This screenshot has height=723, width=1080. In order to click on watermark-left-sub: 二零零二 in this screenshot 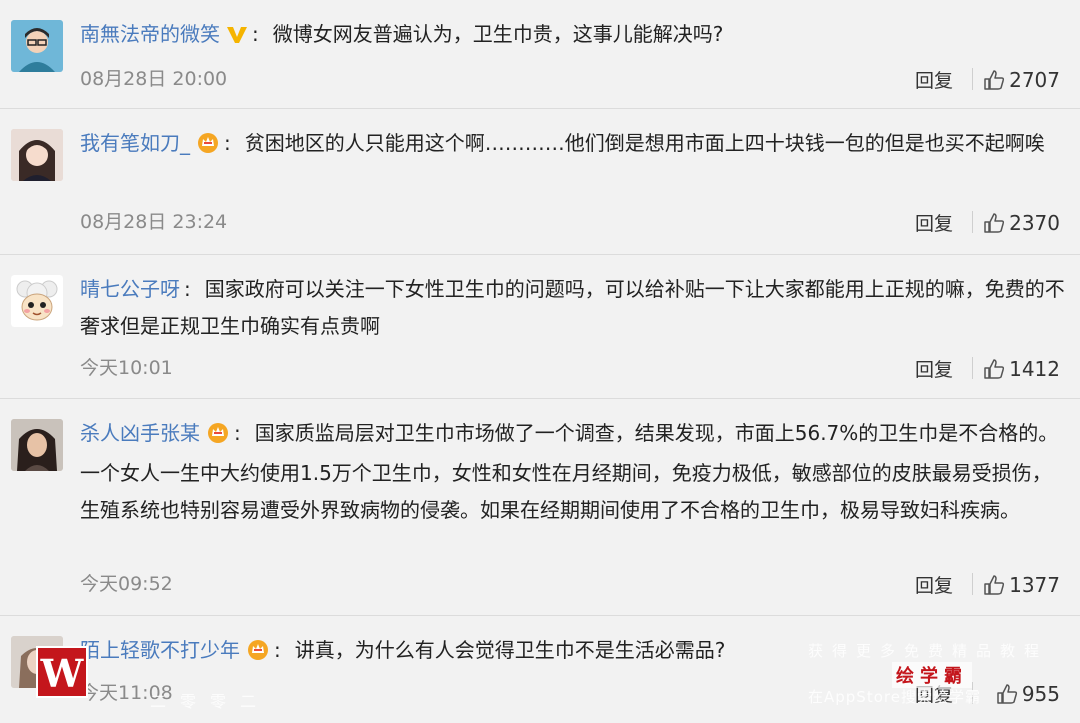, I will do `click(210, 701)`.